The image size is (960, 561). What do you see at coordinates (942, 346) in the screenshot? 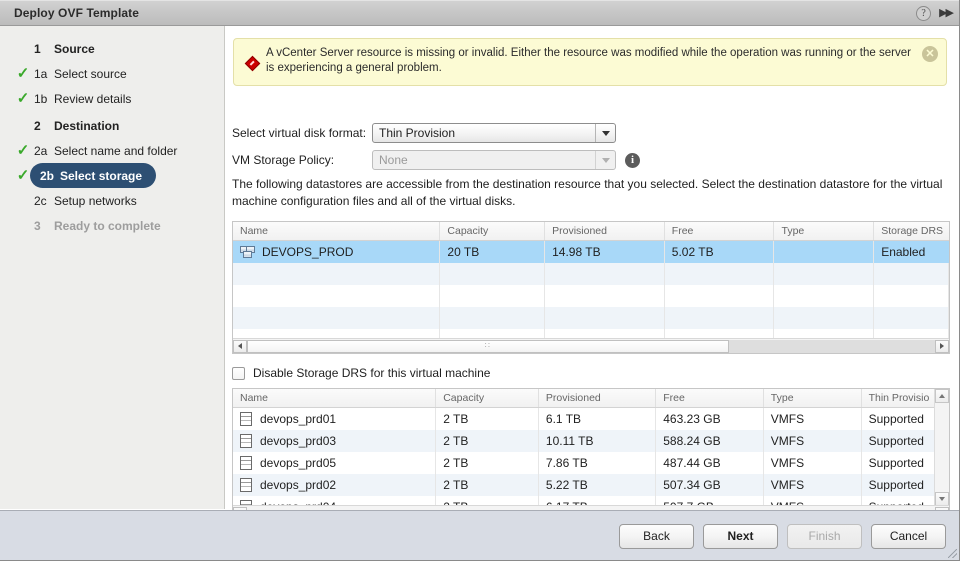
I see `scroll-right-icon` at bounding box center [942, 346].